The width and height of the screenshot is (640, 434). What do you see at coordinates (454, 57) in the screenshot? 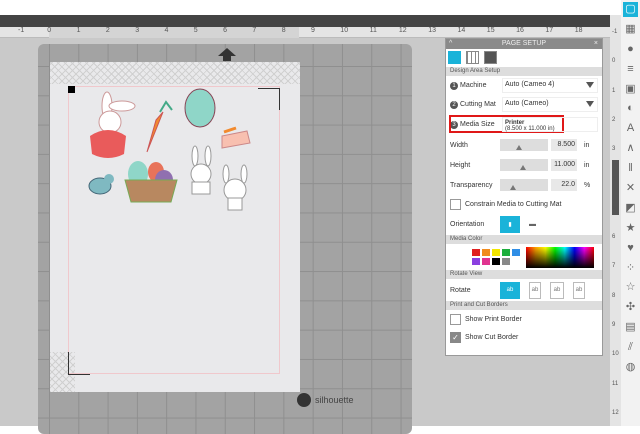
I see `tab-page-setup` at bounding box center [454, 57].